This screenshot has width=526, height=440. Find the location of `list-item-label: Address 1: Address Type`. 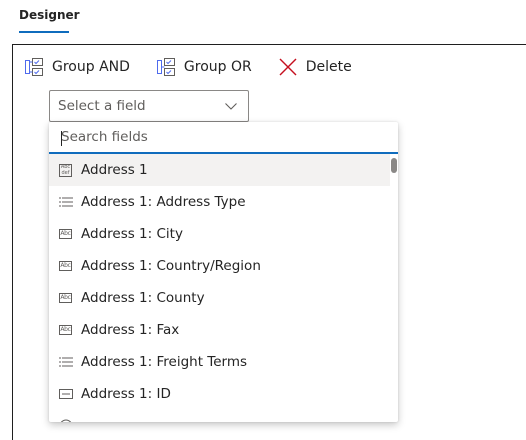

list-item-label: Address 1: Address Type is located at coordinates (163, 202).